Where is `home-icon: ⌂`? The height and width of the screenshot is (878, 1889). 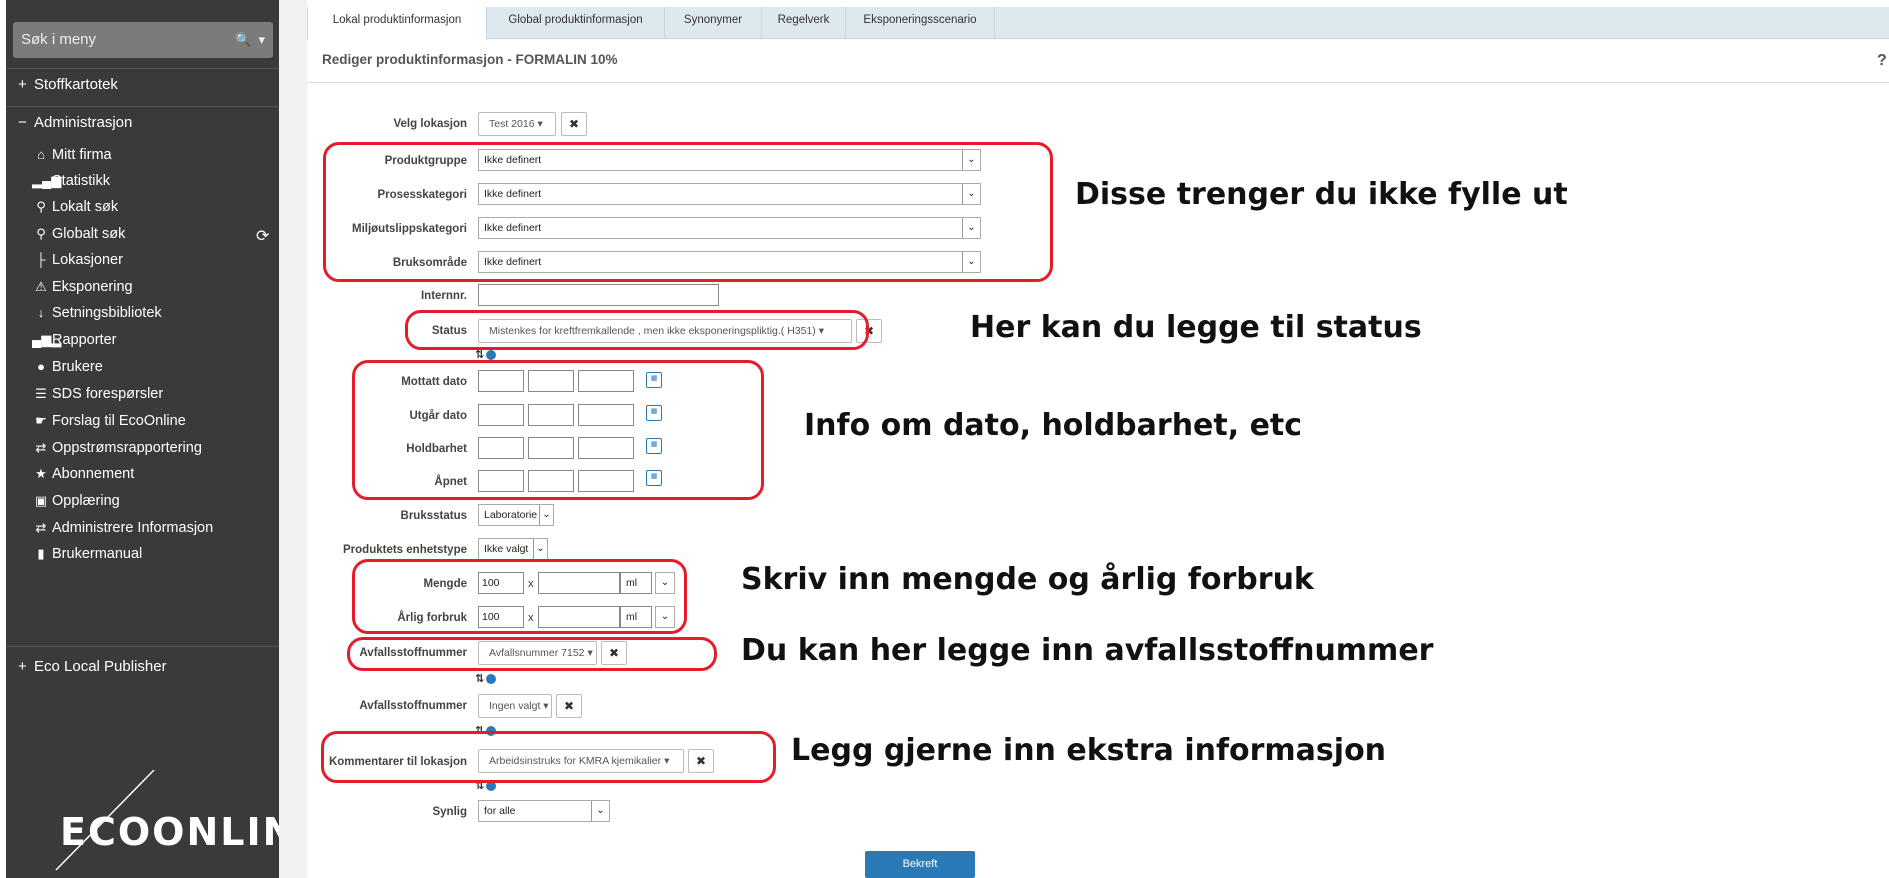
home-icon: ⌂ is located at coordinates (41, 154).